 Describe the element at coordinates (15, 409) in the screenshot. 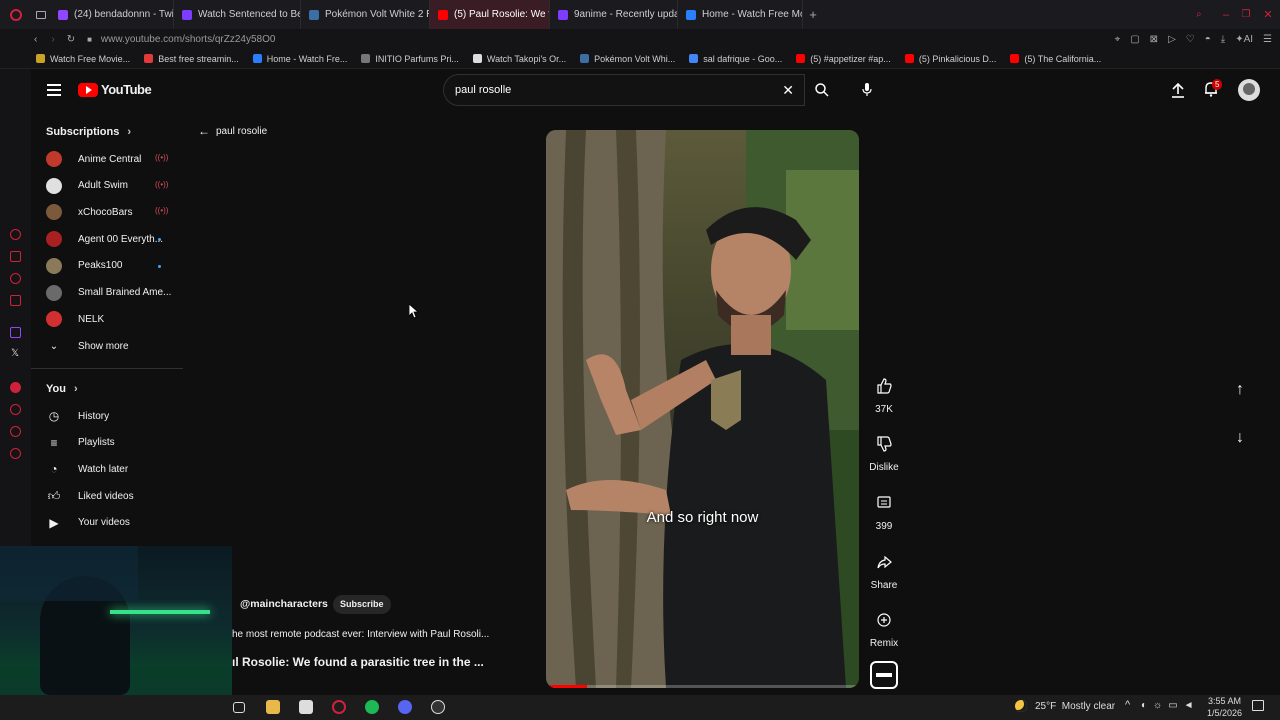

I see `sidebar-history-icon` at that location.